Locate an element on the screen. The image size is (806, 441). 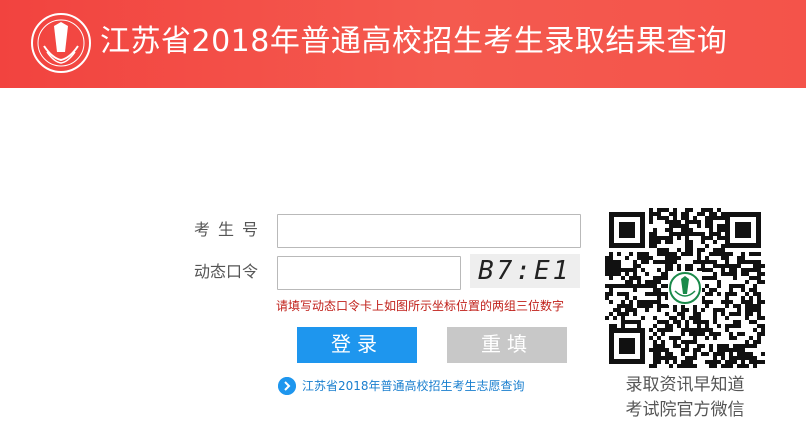
exam-number-input is located at coordinates (429, 231).